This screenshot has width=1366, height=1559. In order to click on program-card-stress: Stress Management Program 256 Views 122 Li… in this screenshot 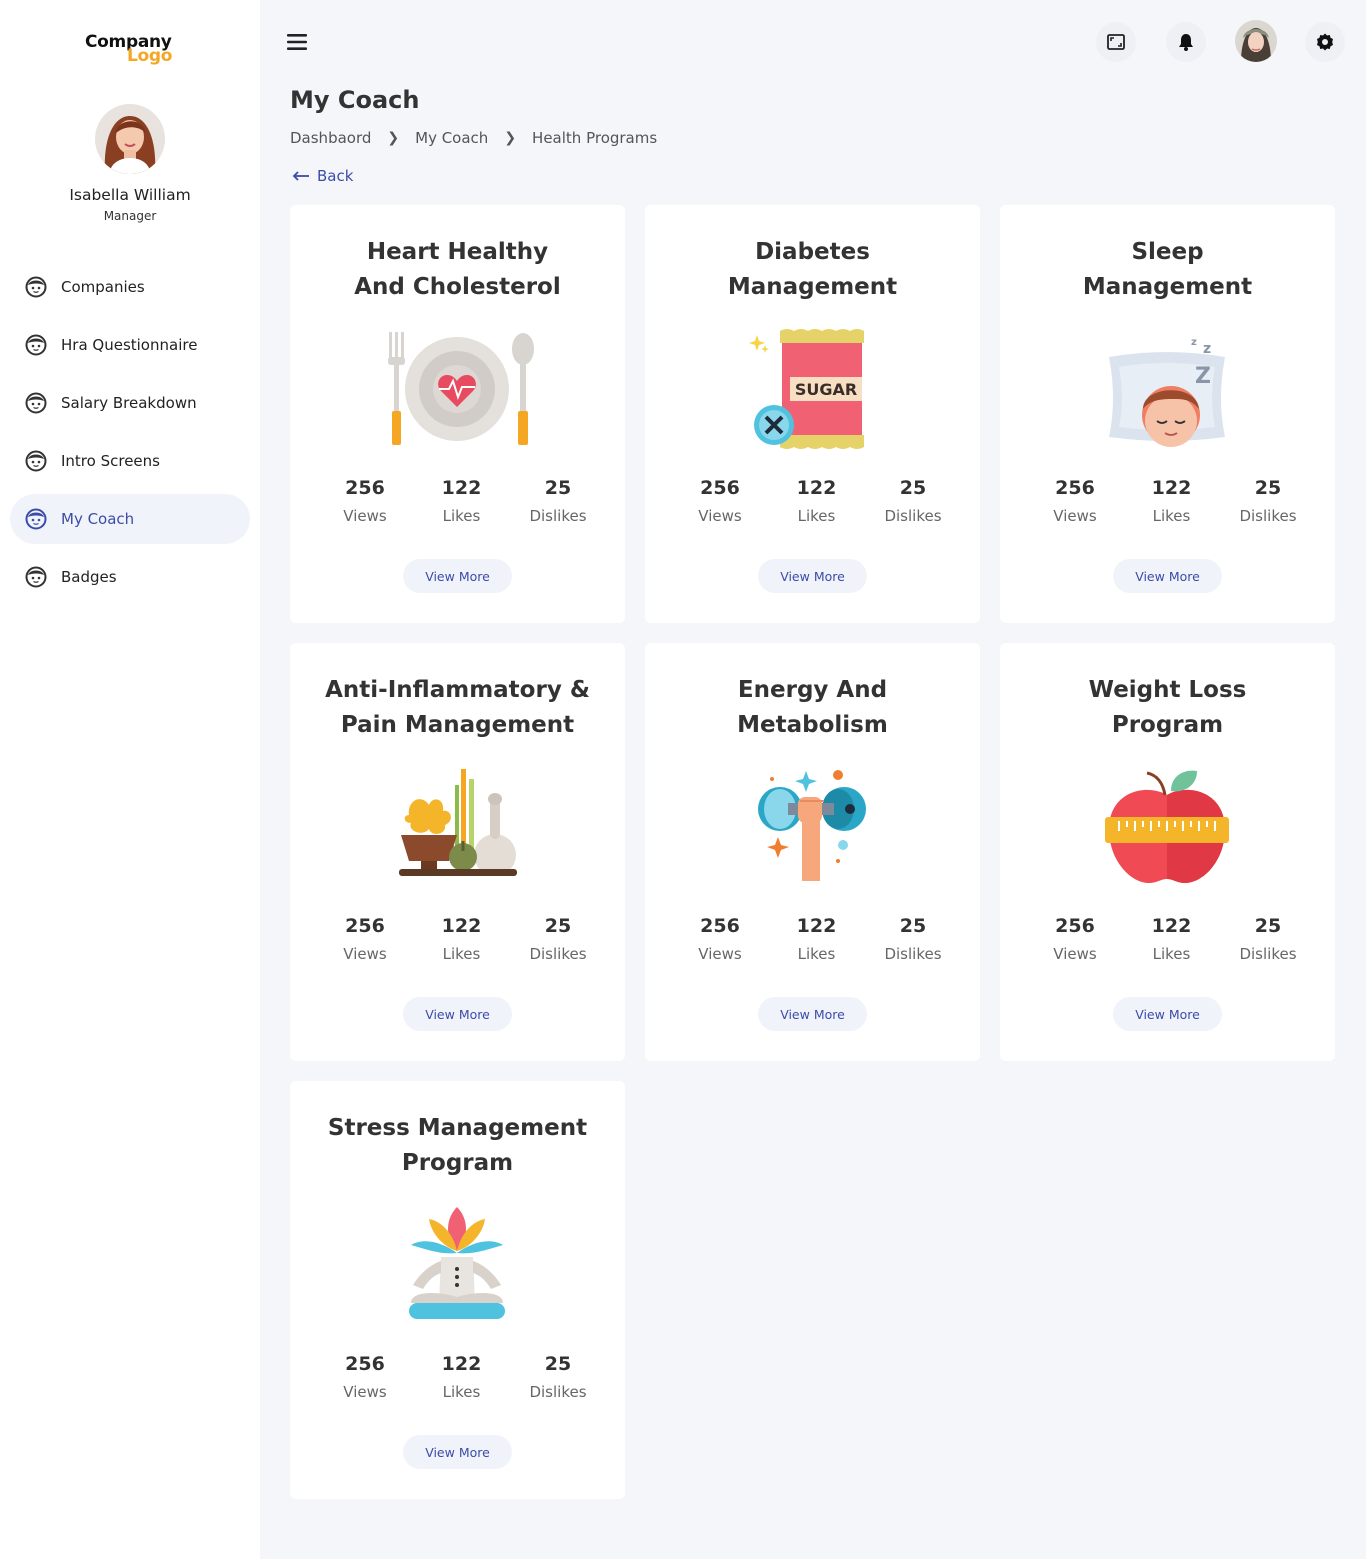, I will do `click(457, 1290)`.